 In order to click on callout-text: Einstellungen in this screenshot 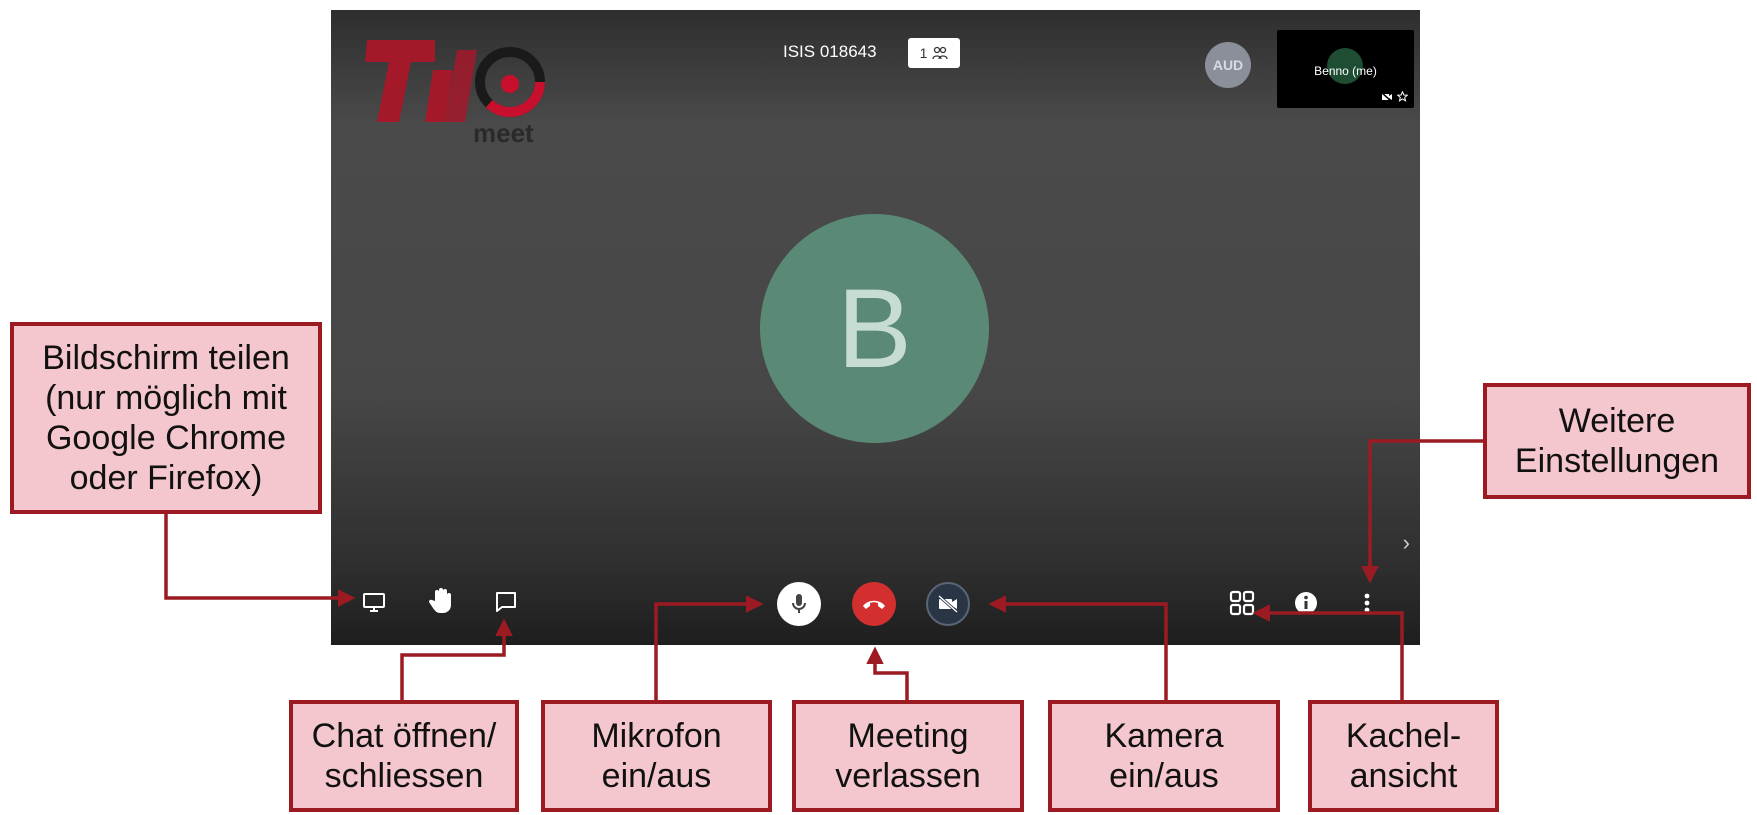, I will do `click(1617, 461)`.